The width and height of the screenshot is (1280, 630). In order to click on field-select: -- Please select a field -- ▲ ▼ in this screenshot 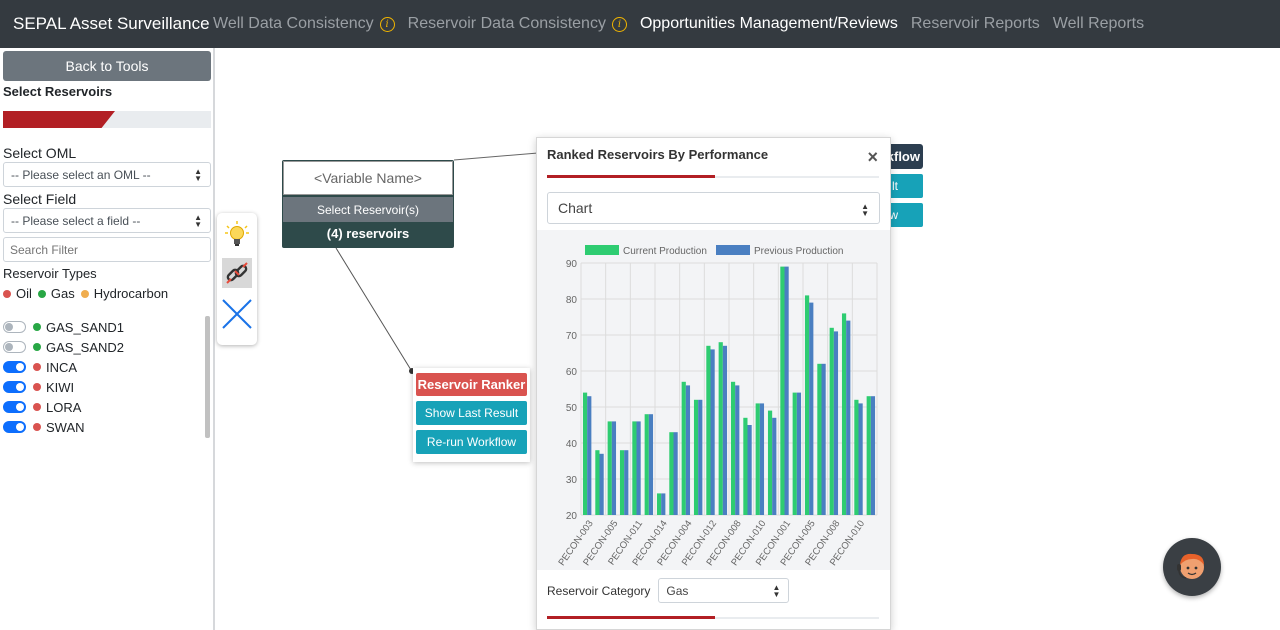, I will do `click(107, 220)`.